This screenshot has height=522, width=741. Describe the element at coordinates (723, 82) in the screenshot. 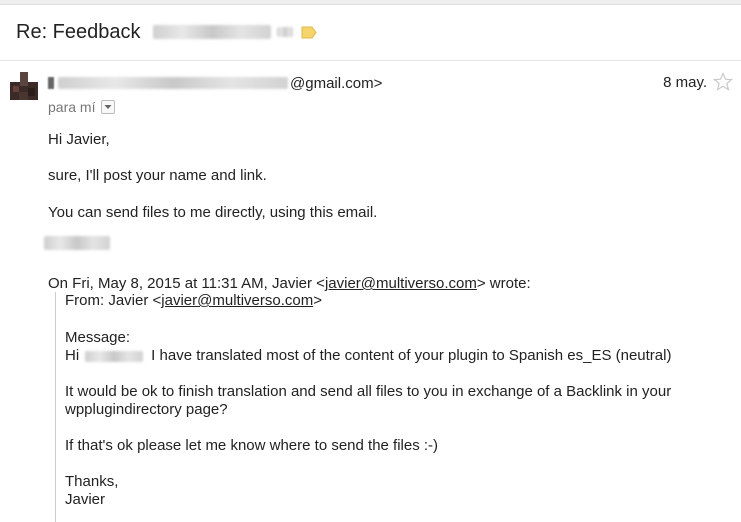

I see `star-icon` at that location.